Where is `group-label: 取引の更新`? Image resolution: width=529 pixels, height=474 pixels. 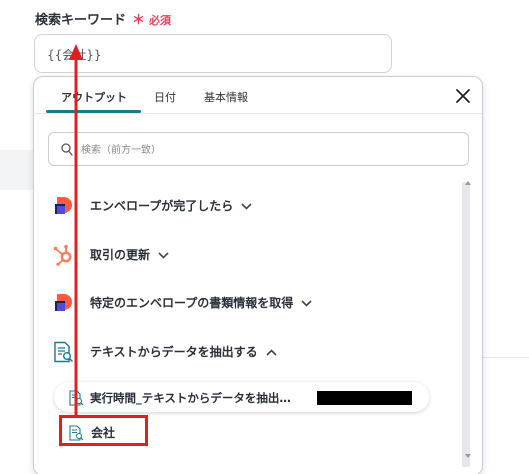
group-label: 取引の更新 is located at coordinates (129, 254).